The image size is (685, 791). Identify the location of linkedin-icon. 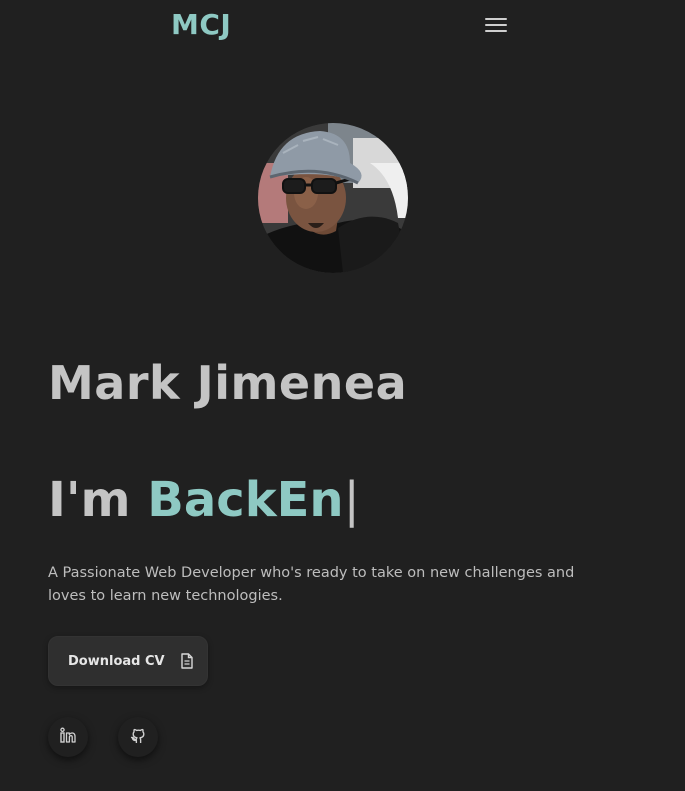
(68, 737).